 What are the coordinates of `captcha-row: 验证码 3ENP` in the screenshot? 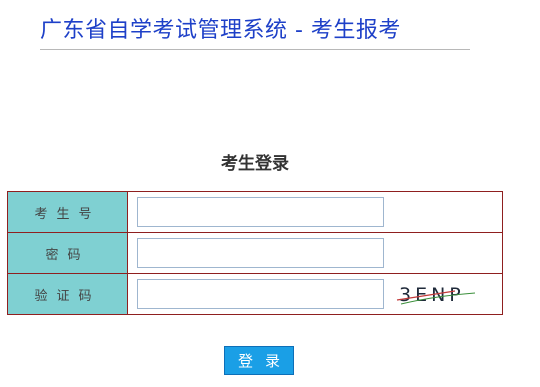 It's located at (255, 294).